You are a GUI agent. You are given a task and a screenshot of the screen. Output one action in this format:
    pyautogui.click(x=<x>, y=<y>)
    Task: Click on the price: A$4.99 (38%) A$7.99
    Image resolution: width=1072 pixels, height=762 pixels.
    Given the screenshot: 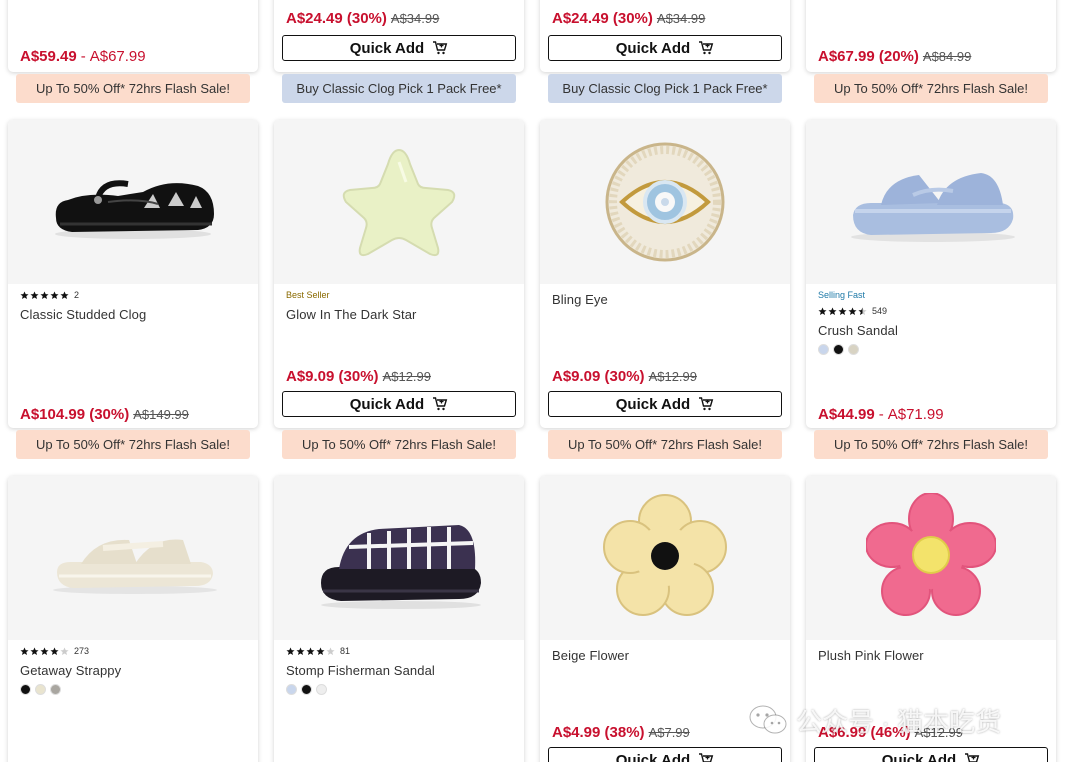 What is the action you would take?
    pyautogui.click(x=621, y=732)
    